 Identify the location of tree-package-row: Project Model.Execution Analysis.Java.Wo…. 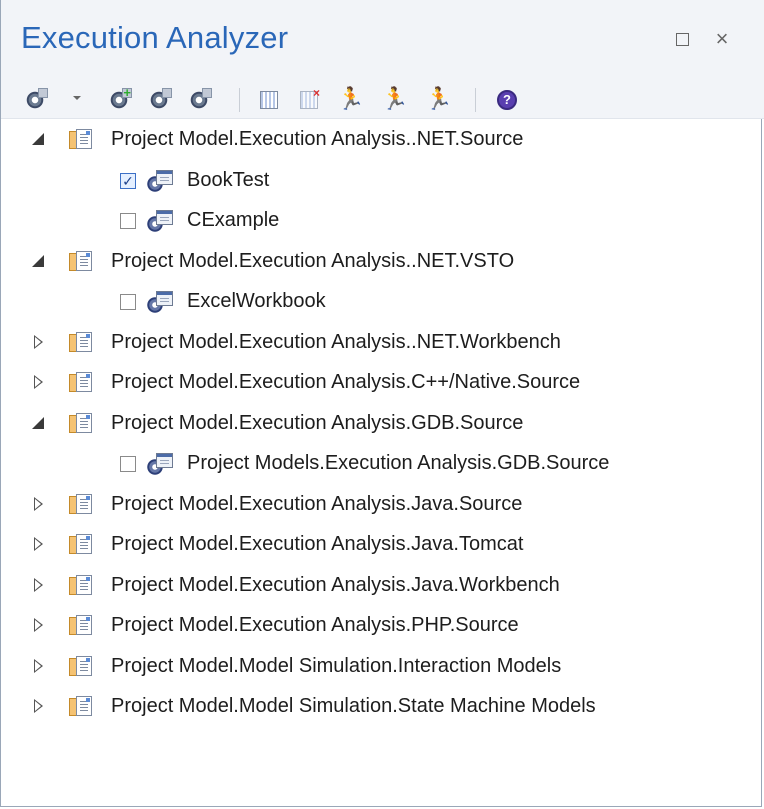
(382, 586).